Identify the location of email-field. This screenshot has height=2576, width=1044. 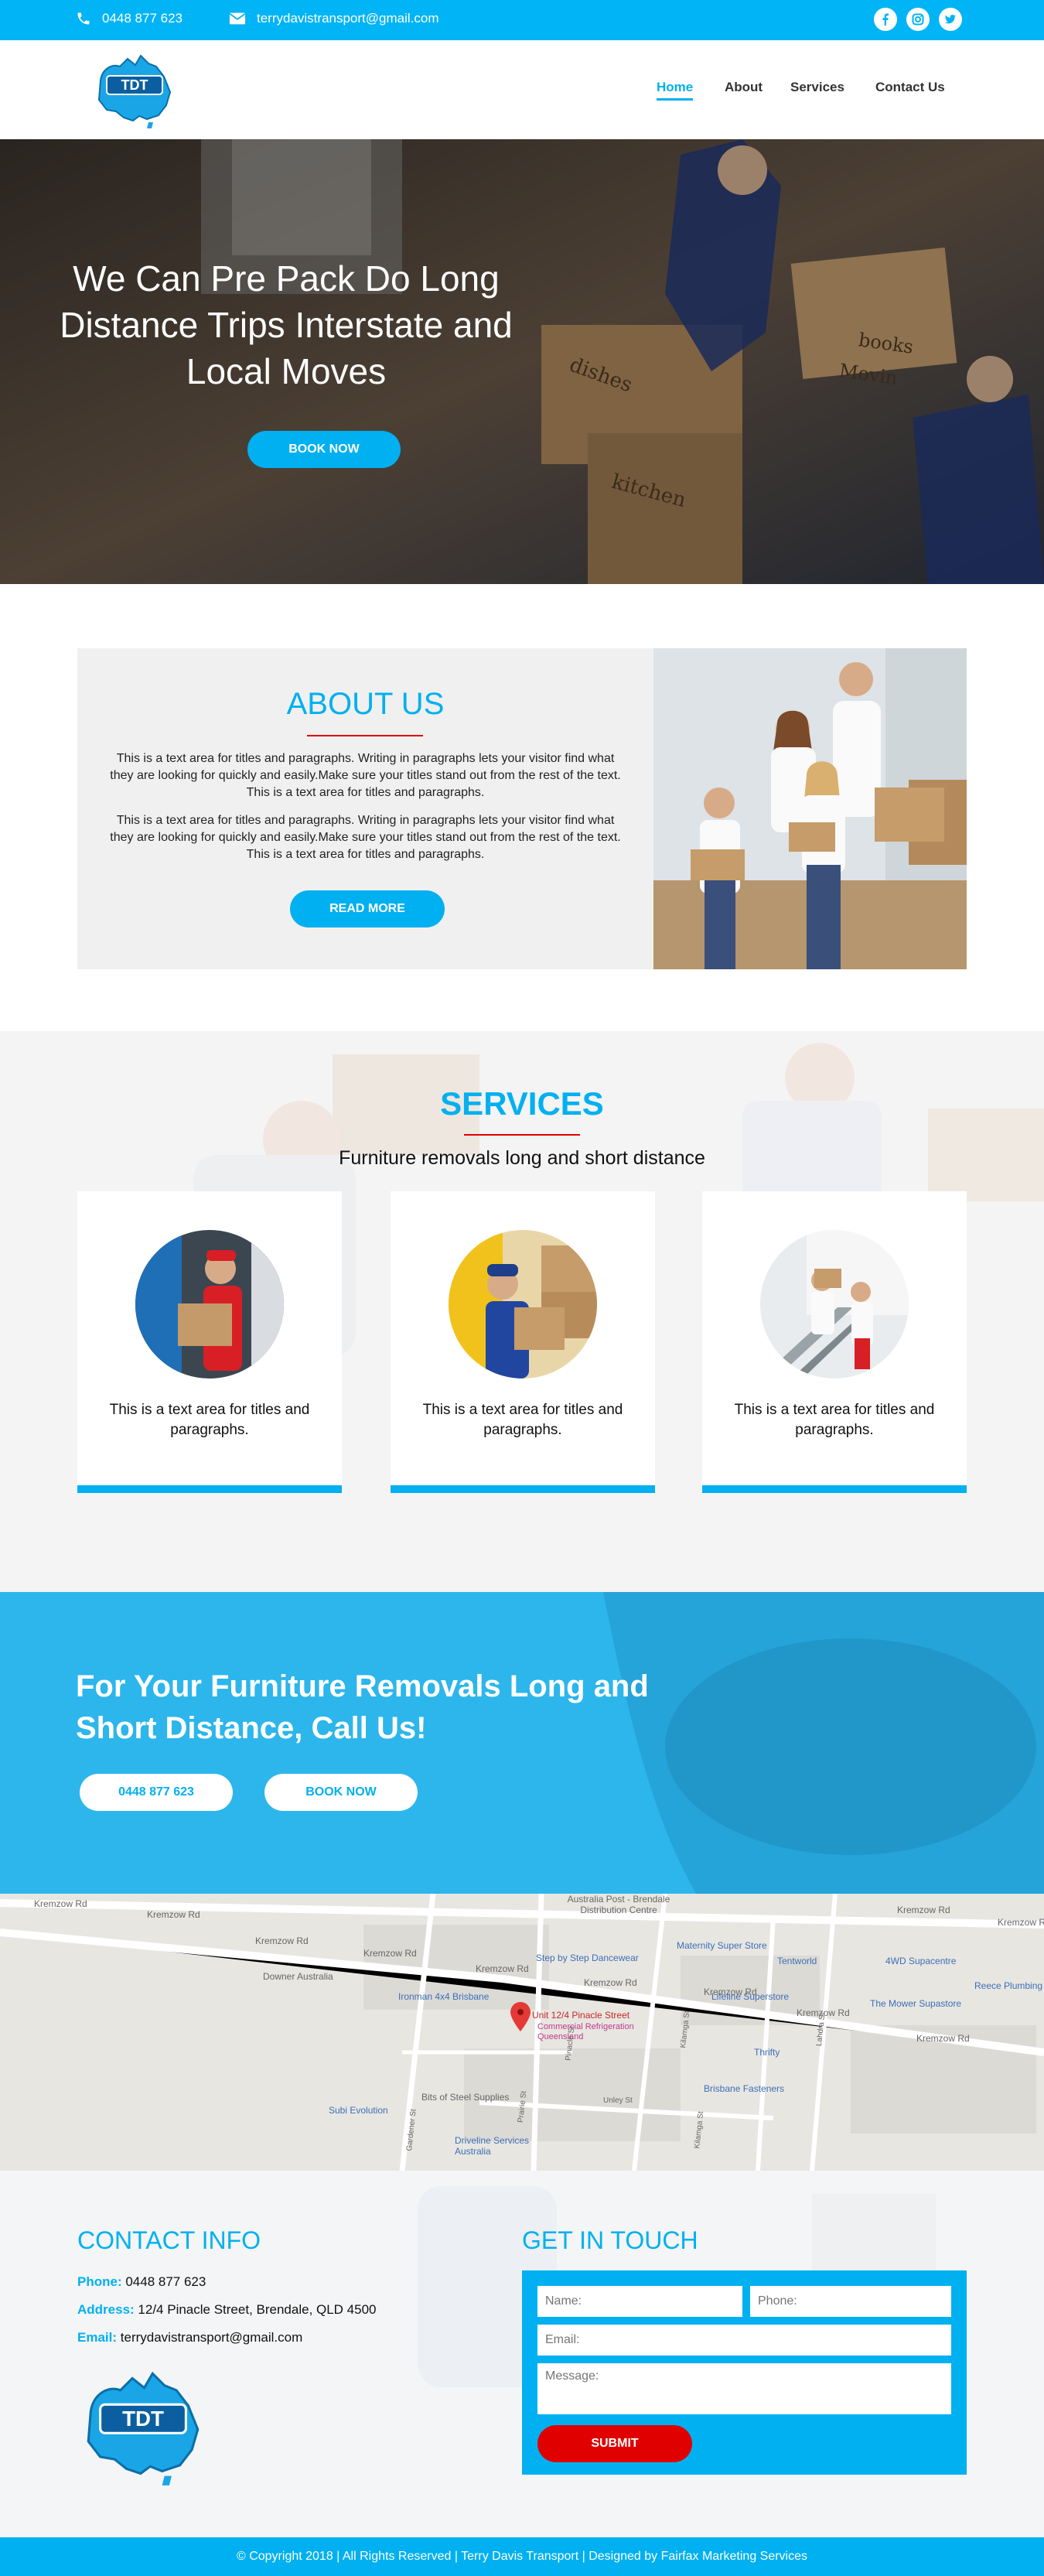
(744, 2340).